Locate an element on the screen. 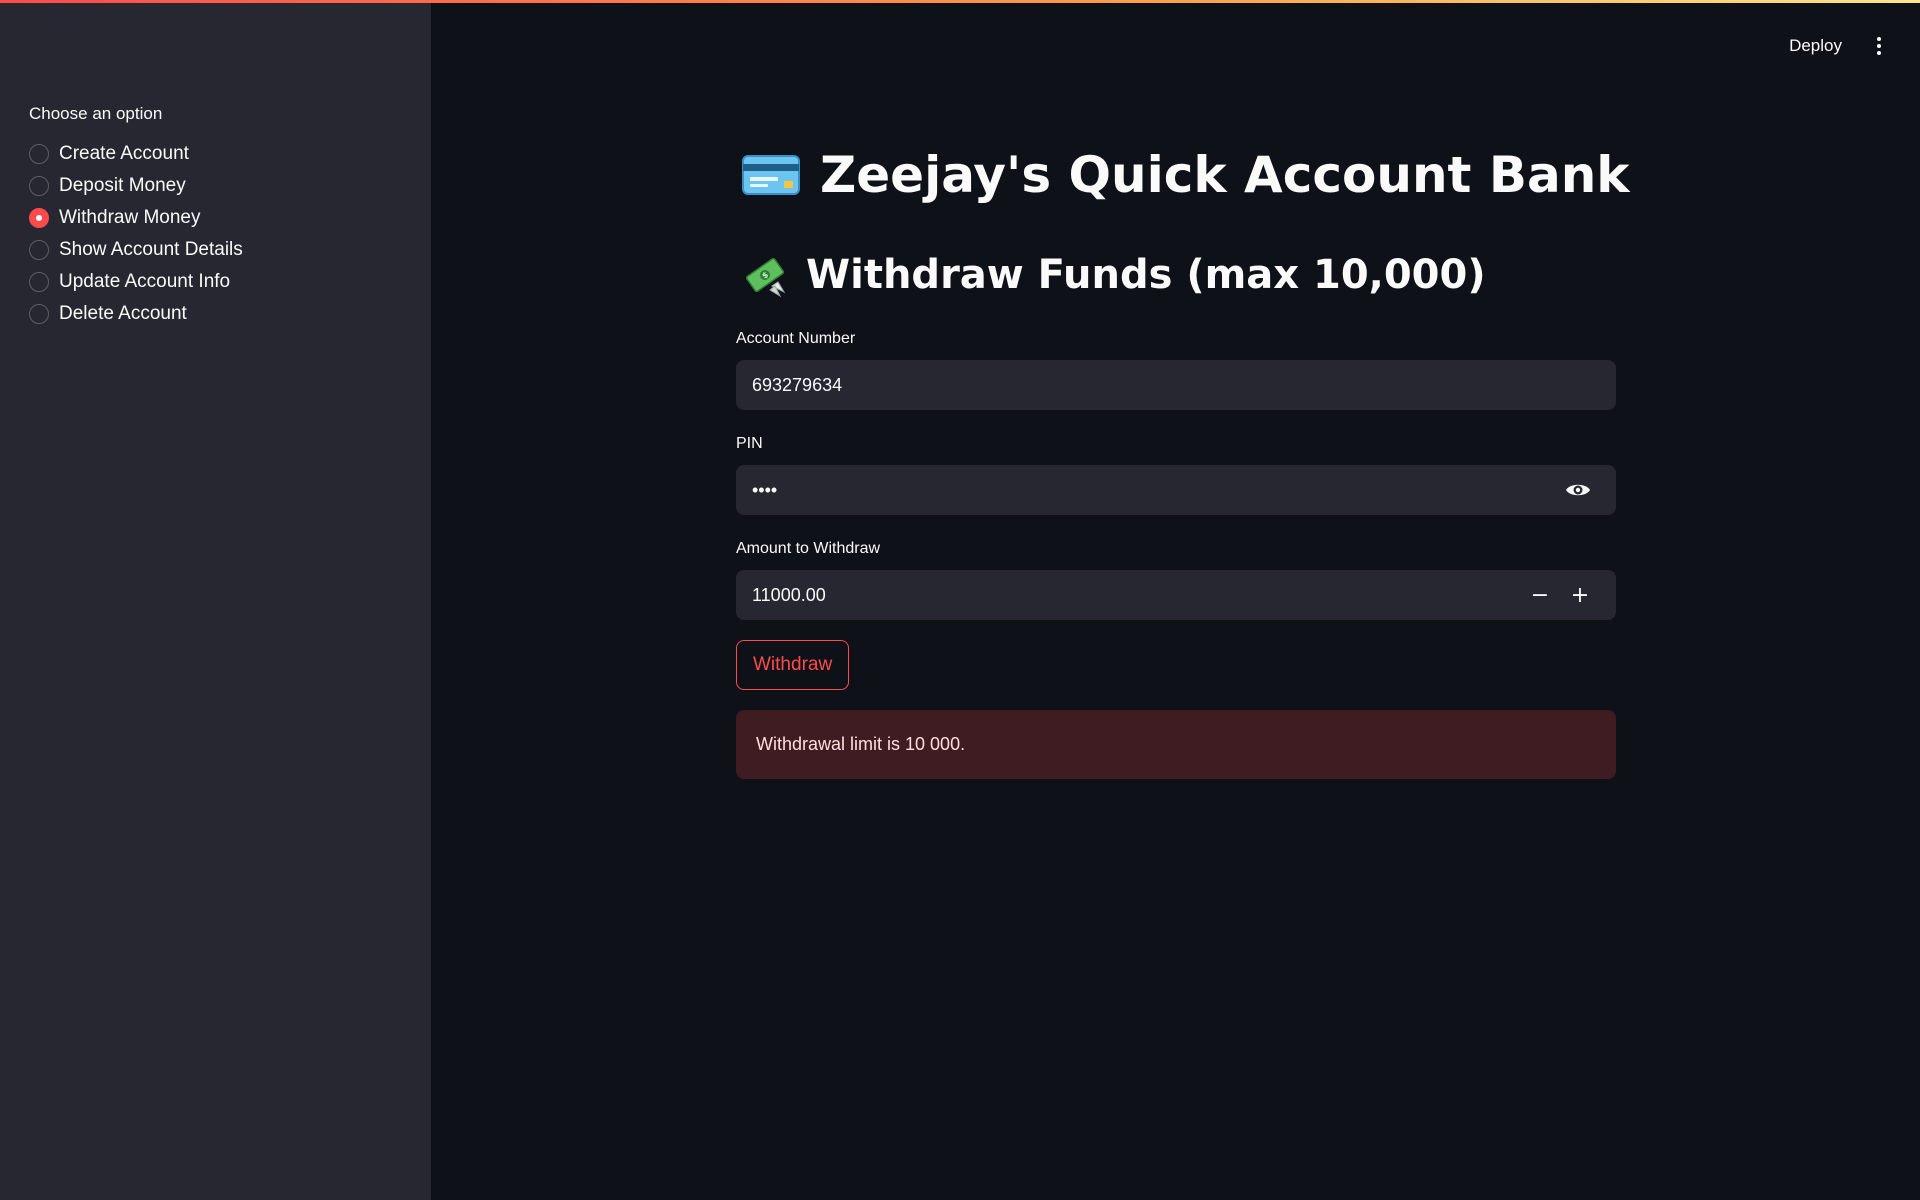 Image resolution: width=1920 pixels, height=1200 pixels. page-title: Zeejay's Quick Account Bank is located at coordinates (1186, 175).